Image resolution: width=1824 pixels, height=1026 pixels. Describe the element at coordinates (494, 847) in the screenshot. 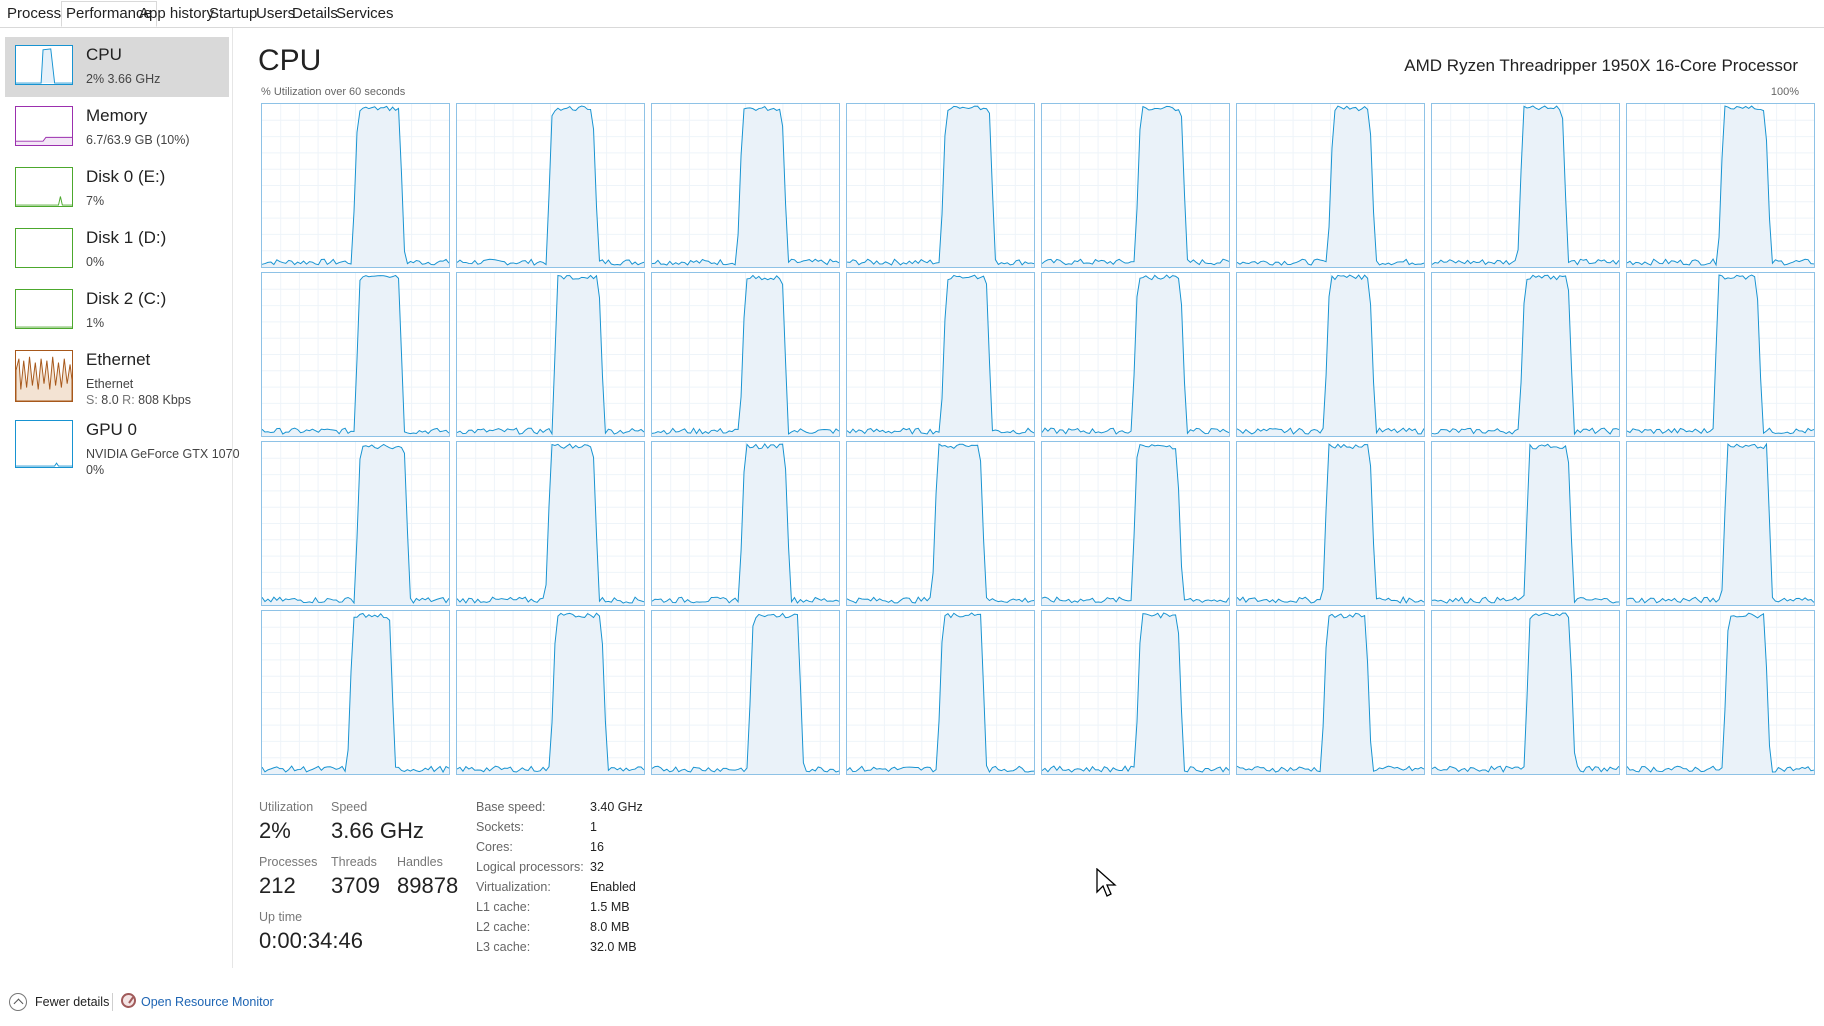

I see `spec-label: Cores:` at that location.